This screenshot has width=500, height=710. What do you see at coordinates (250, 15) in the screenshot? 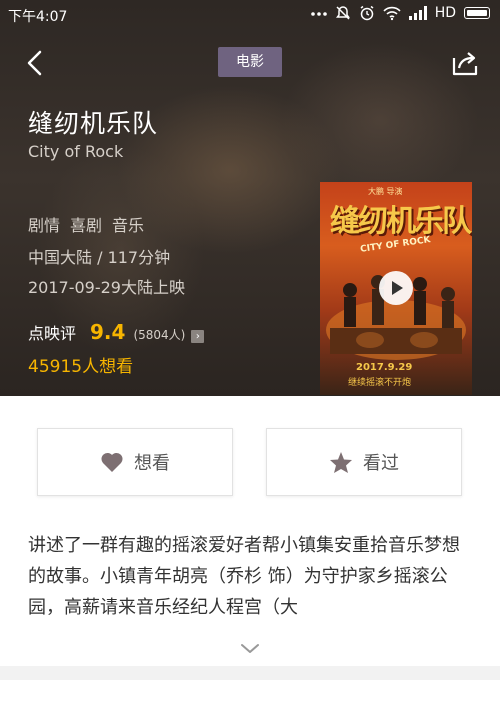
I see `status-bar: 下午4:07 HD` at bounding box center [250, 15].